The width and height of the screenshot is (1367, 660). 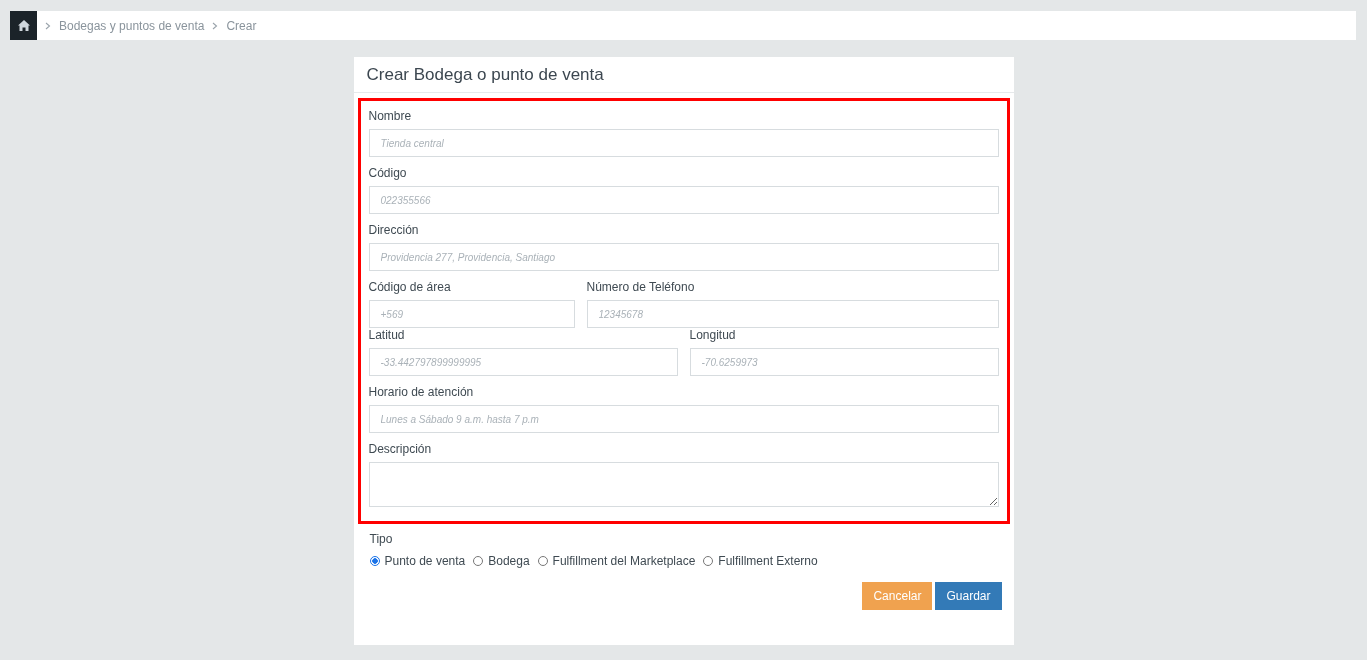 I want to click on radio-label: Bodega, so click(x=509, y=561).